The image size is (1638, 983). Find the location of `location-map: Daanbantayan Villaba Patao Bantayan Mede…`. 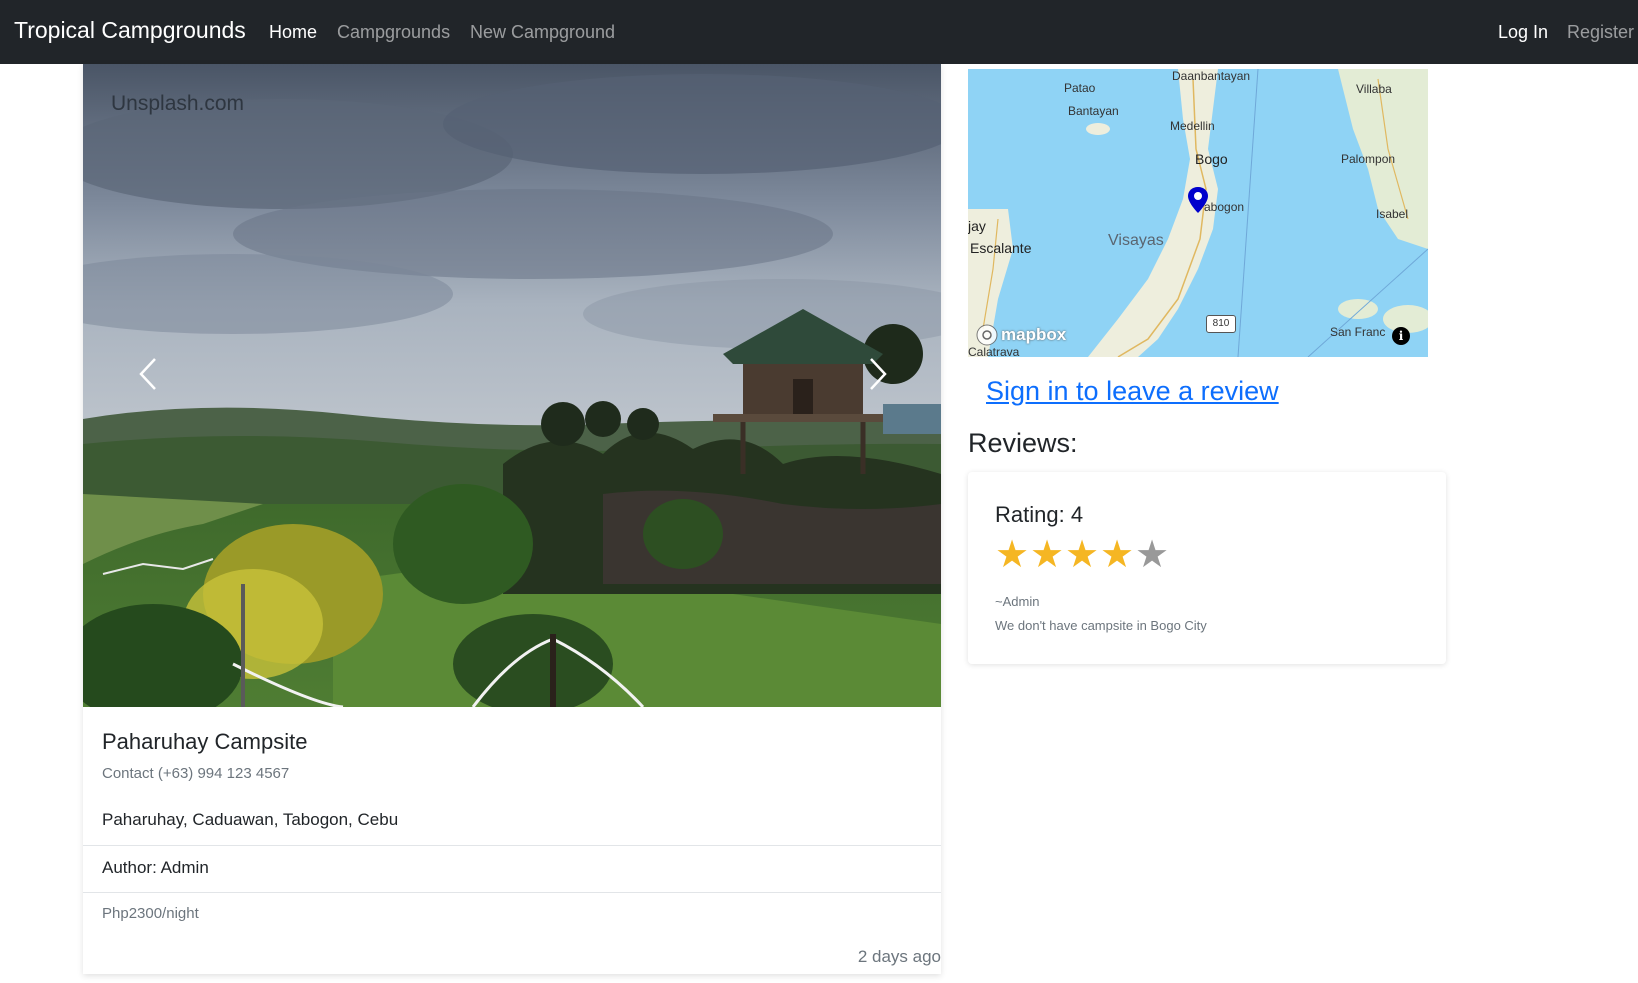

location-map: Daanbantayan Villaba Patao Bantayan Mede… is located at coordinates (1198, 213).